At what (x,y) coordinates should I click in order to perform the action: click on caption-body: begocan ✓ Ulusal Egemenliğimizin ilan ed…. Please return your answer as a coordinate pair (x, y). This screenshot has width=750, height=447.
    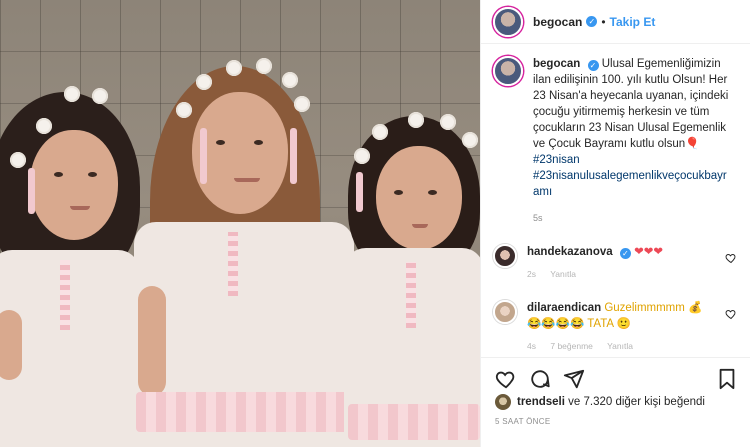
    Looking at the image, I should click on (637, 141).